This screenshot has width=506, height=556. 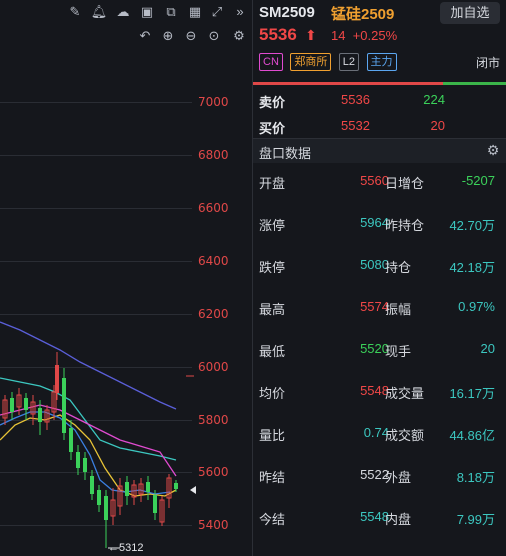 I want to click on ask-price: 5536, so click(x=355, y=99).